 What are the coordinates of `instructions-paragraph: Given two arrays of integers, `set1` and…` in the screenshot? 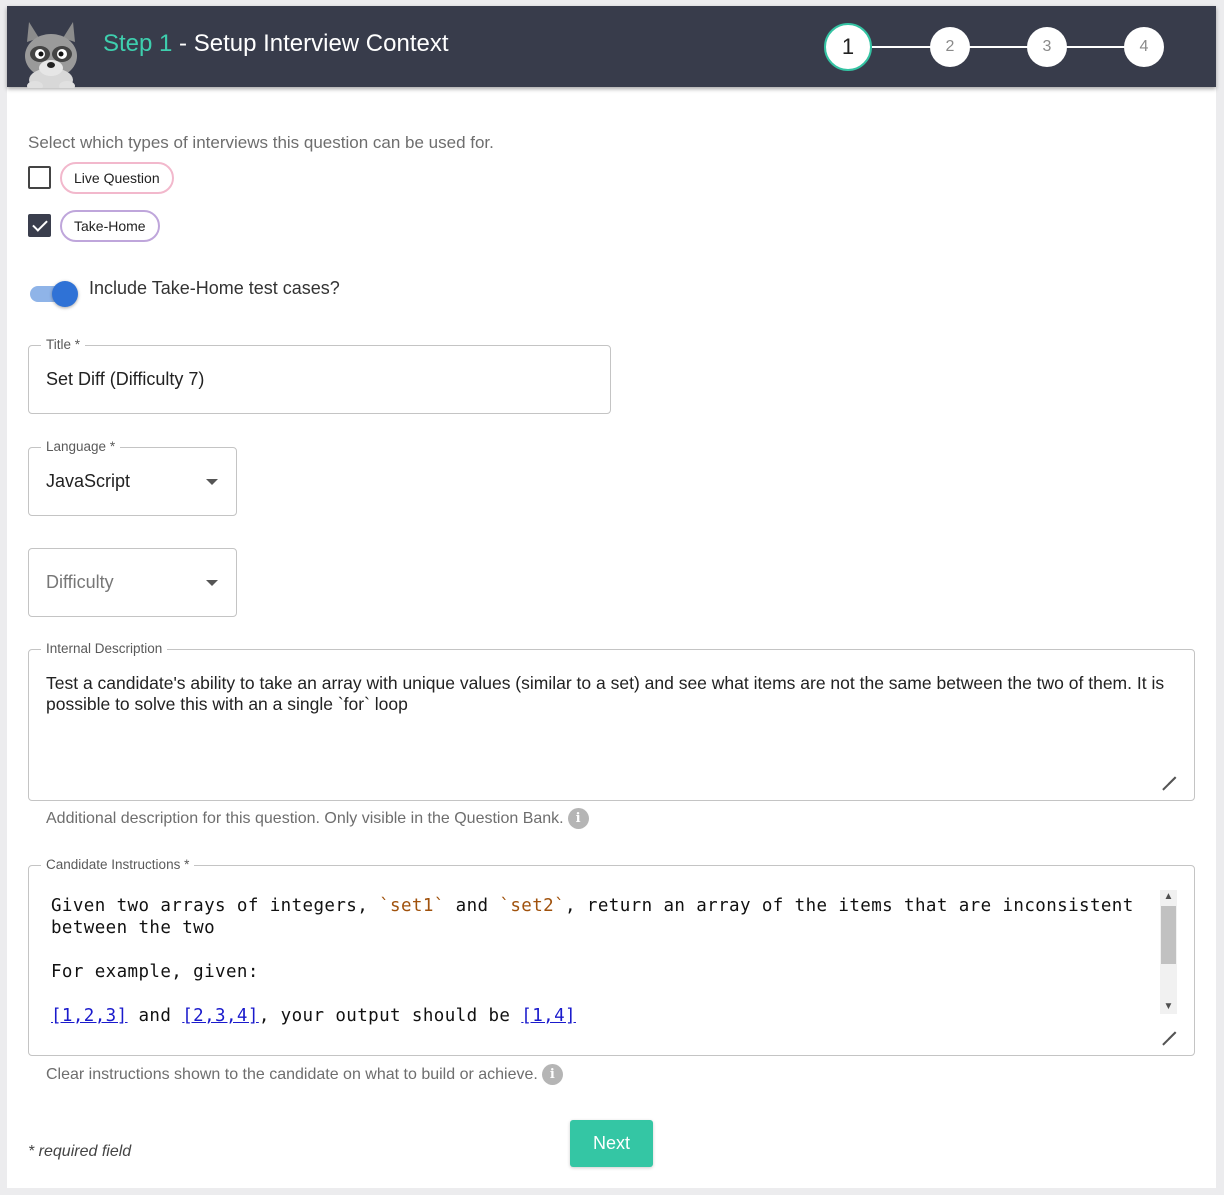 It's located at (605, 917).